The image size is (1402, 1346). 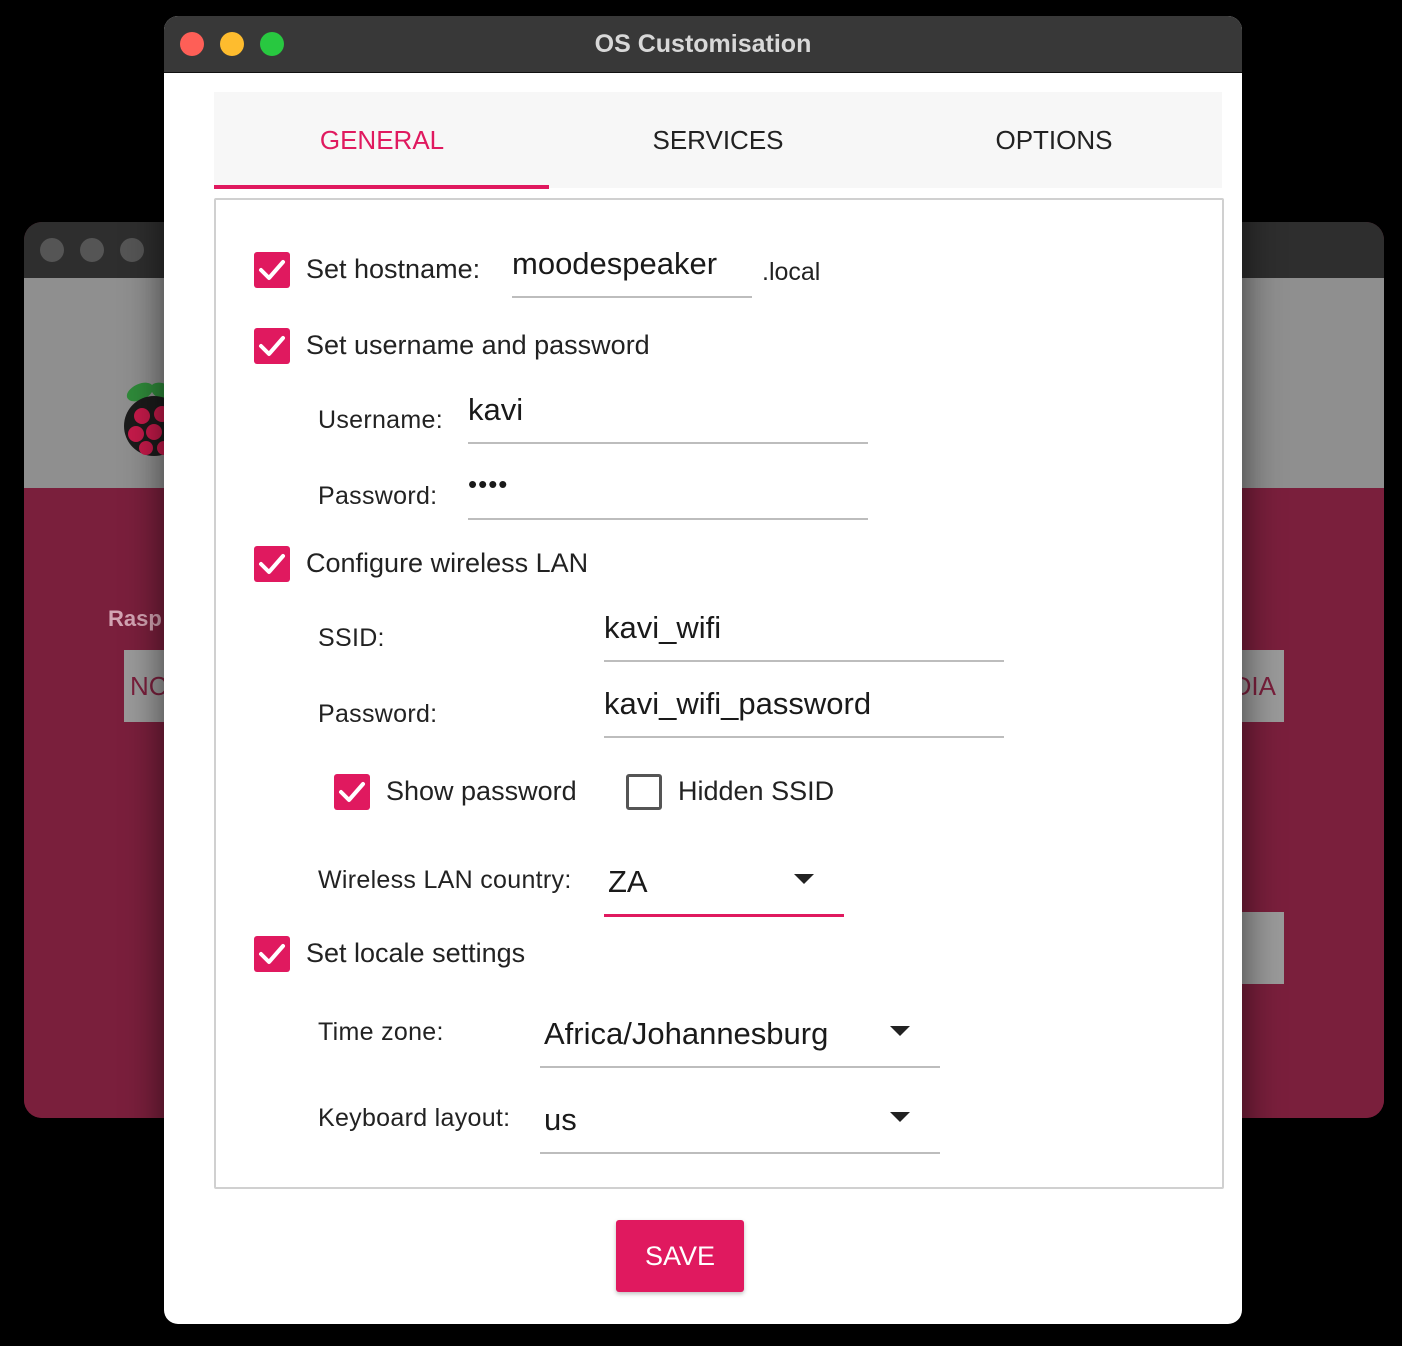 I want to click on ssid-input: kavi_wifi, so click(x=804, y=631).